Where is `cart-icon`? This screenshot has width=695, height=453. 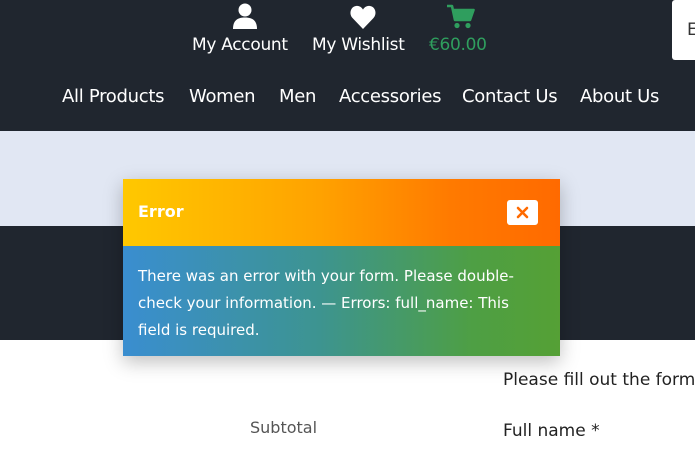 cart-icon is located at coordinates (461, 16).